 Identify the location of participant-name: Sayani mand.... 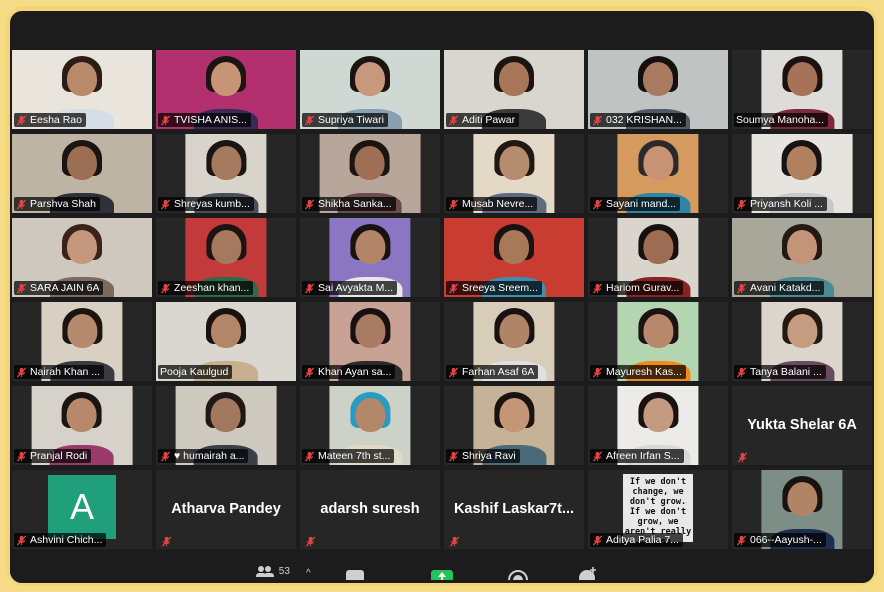
(641, 204).